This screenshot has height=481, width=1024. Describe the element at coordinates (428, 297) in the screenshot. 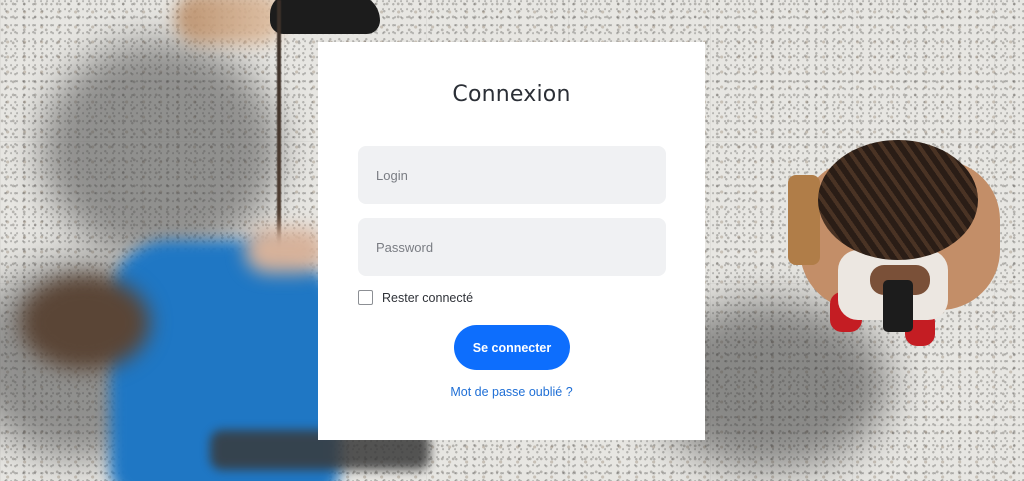

I see `remember-me-label: Rester connecté` at that location.